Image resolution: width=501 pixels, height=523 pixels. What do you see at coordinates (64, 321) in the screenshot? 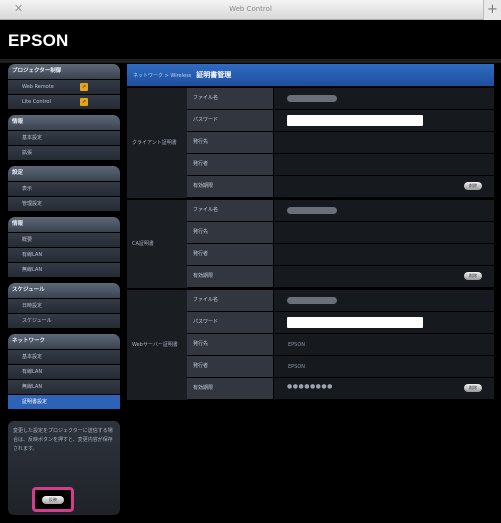
I see `sidebar-item: スケジュール` at bounding box center [64, 321].